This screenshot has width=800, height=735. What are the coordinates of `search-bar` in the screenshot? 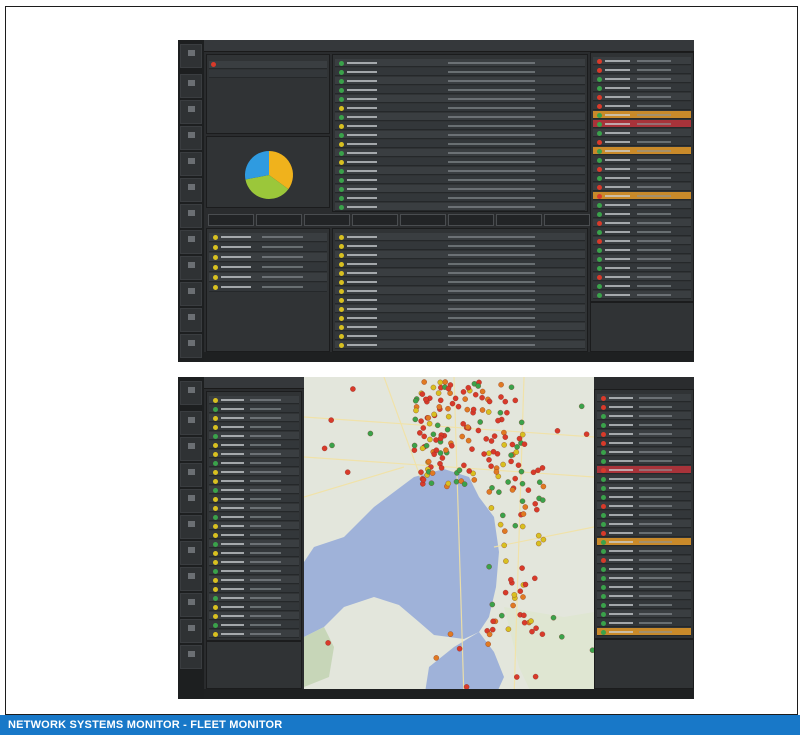 It's located at (461, 46).